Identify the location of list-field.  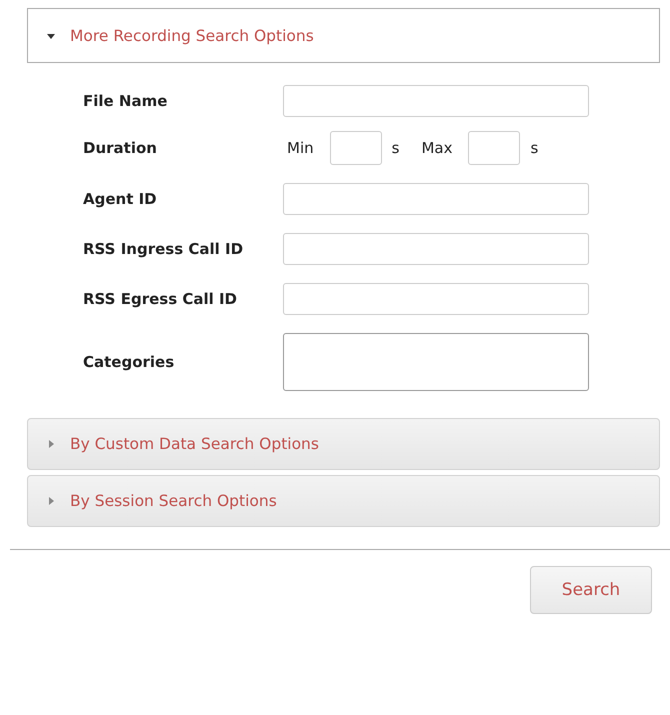
(436, 362).